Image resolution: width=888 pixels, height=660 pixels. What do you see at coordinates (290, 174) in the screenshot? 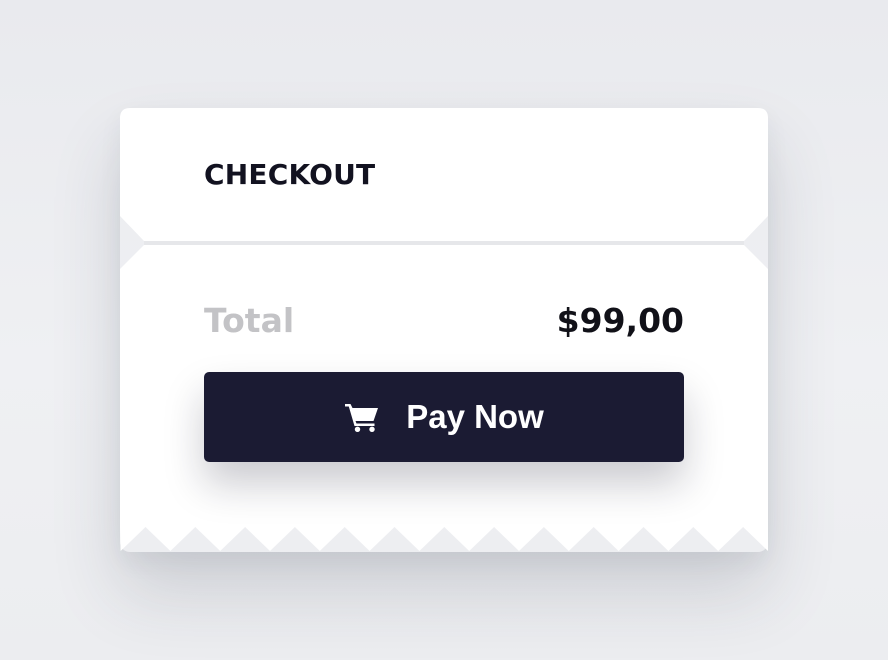
I see `checkout-title: CHECKOUT` at bounding box center [290, 174].